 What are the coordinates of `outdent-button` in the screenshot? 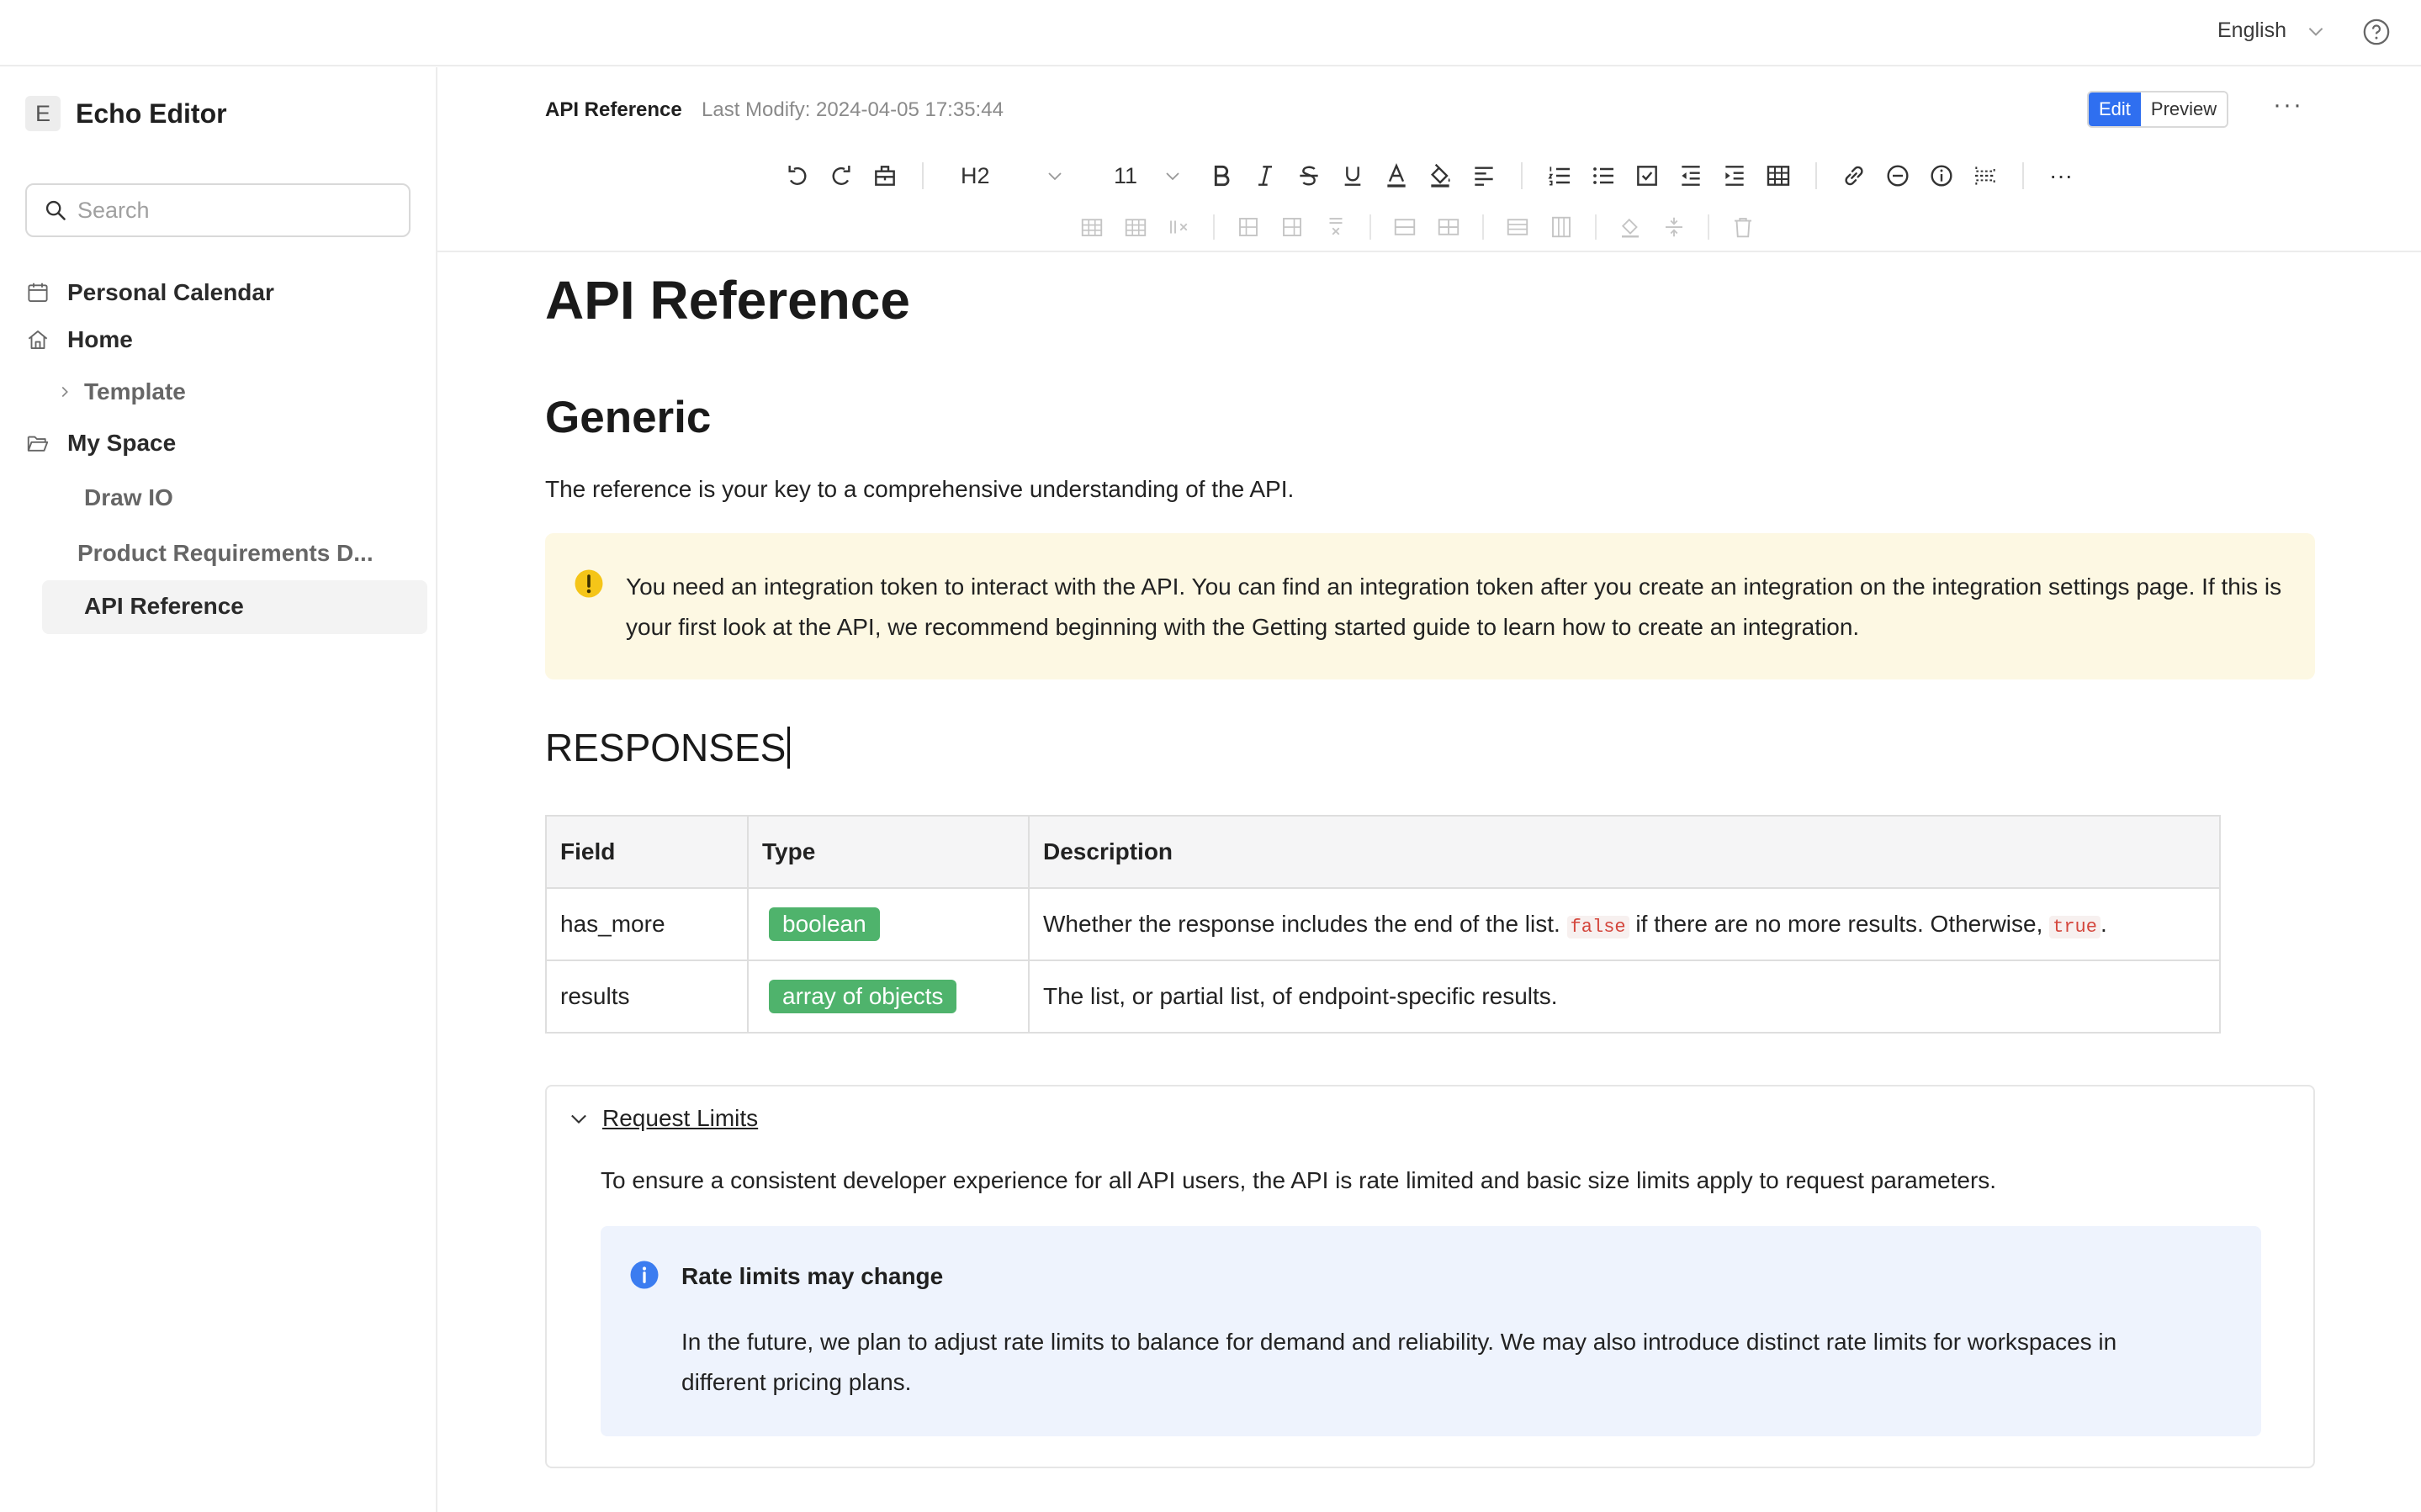 It's located at (1691, 175).